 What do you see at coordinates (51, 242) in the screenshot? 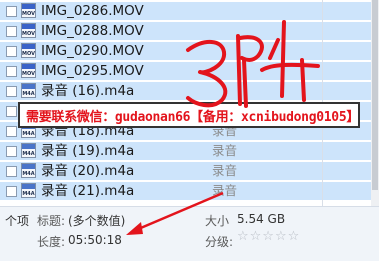
I see `length-label: 长度:` at bounding box center [51, 242].